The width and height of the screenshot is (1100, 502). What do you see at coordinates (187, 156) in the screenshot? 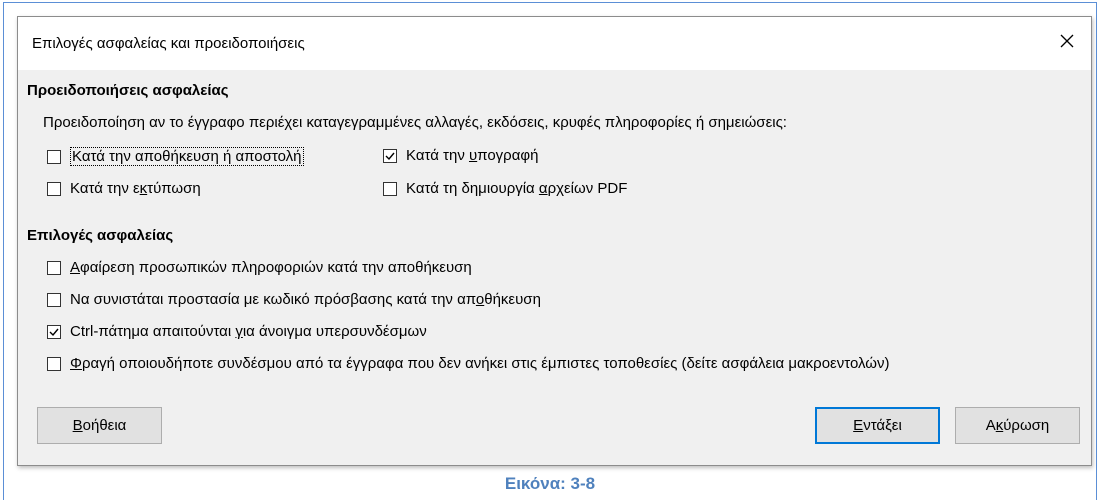
I see `checkbox-label: Κατά την αποθήκευση ή αποστολή` at bounding box center [187, 156].